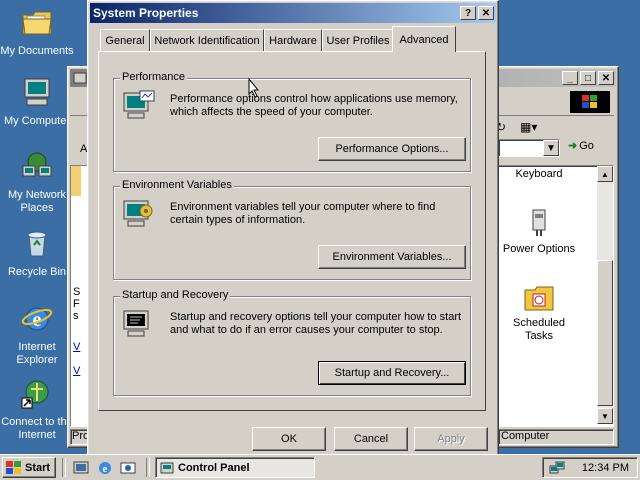 The width and height of the screenshot is (640, 480). I want to click on list-item: Keyboard, so click(539, 174).